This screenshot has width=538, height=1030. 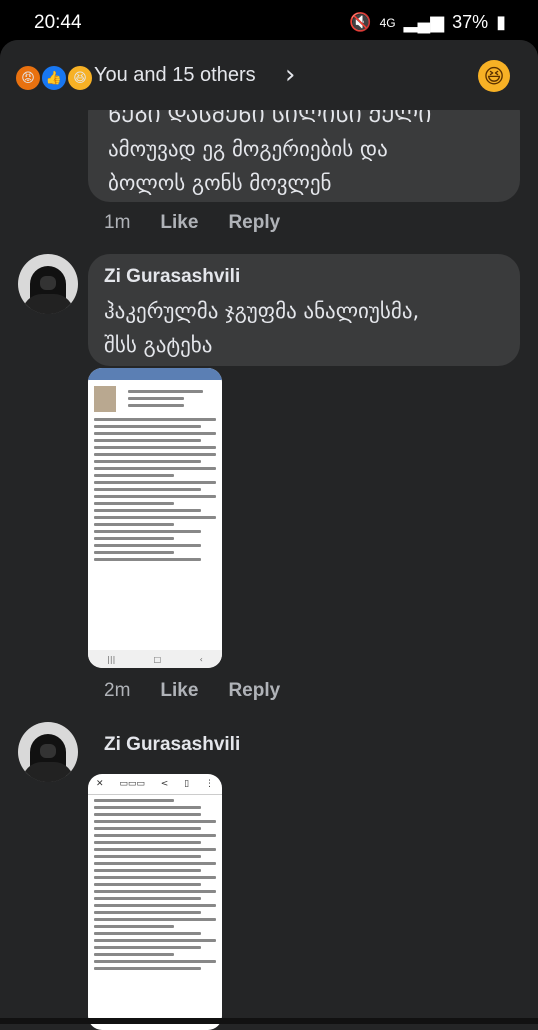 I want to click on comment-time: 2m, so click(x=117, y=690).